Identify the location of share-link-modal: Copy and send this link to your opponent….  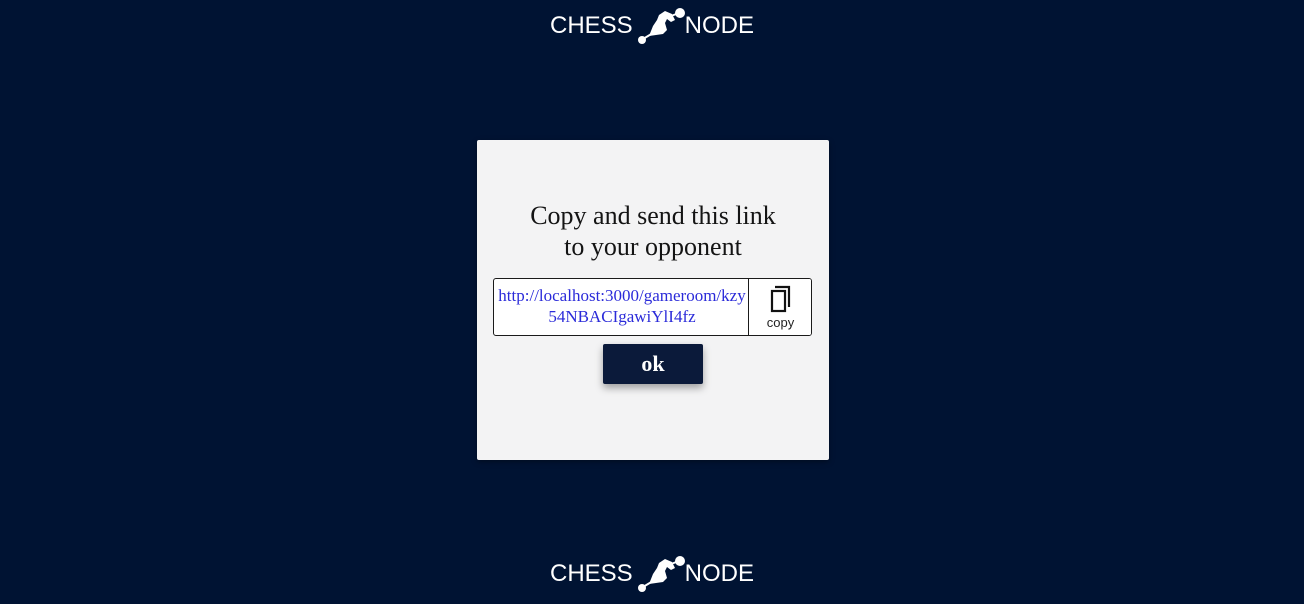
(653, 300).